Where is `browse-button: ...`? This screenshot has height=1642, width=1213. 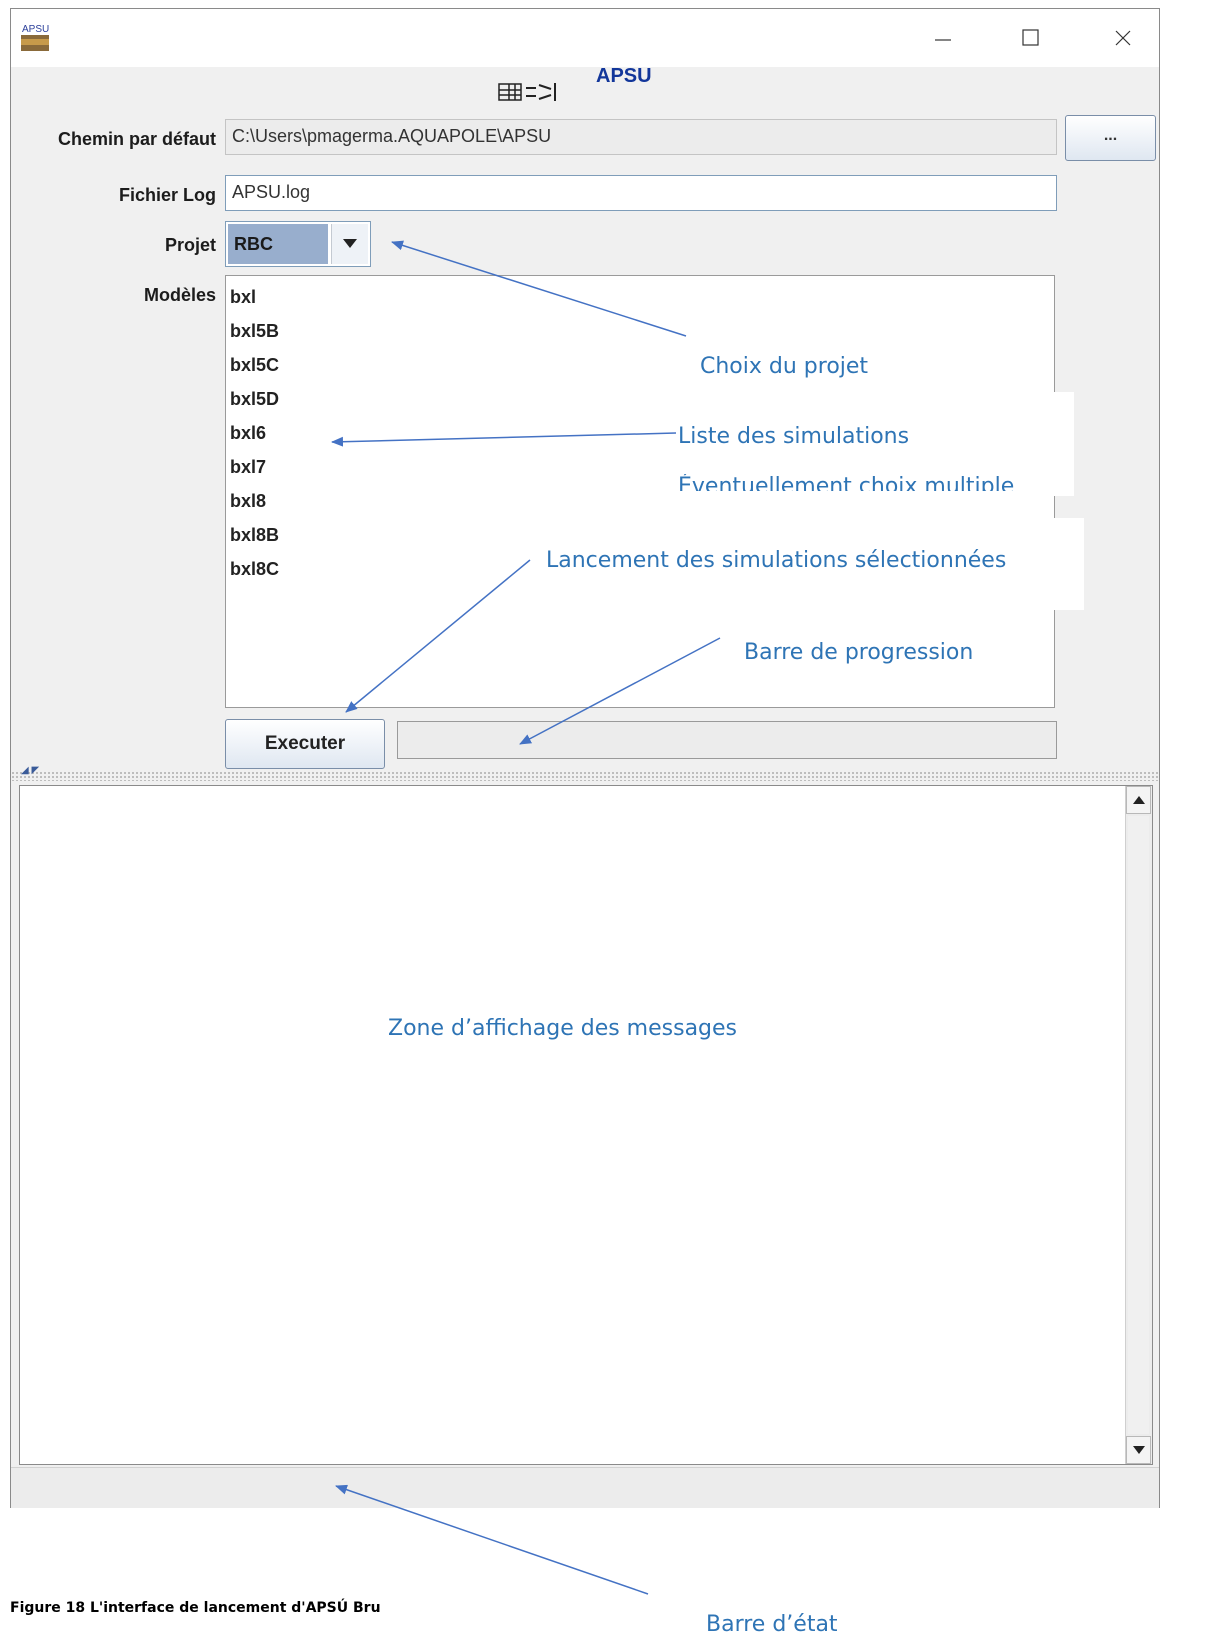
browse-button: ... is located at coordinates (1110, 138).